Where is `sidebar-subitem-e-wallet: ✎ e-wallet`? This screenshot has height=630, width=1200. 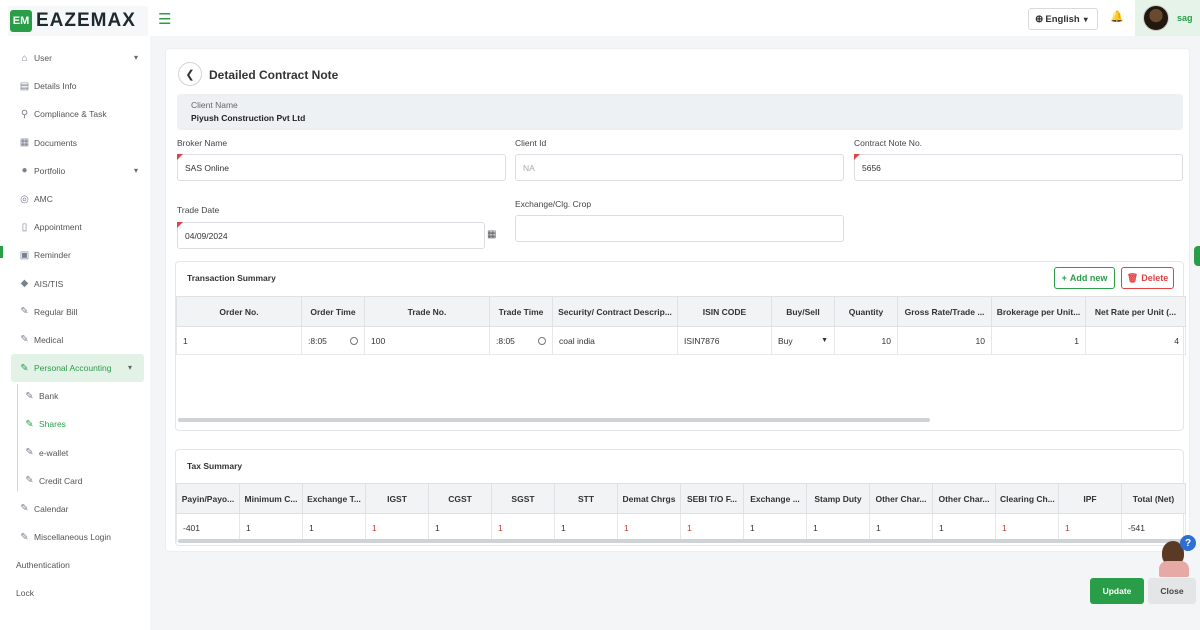
sidebar-subitem-e-wallet: ✎ e-wallet is located at coordinates (75, 452).